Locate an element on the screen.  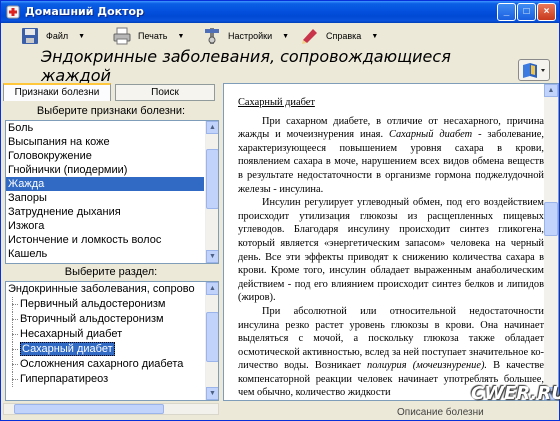
sections-label: Выберите раздел: is located at coordinates (111, 272).